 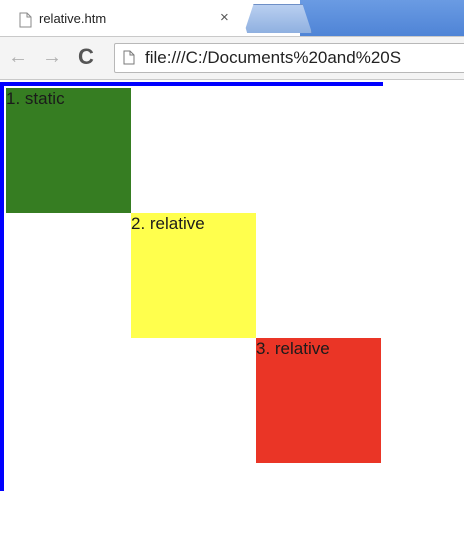 I want to click on relative-box-1: 2. relative, so click(x=193, y=275).